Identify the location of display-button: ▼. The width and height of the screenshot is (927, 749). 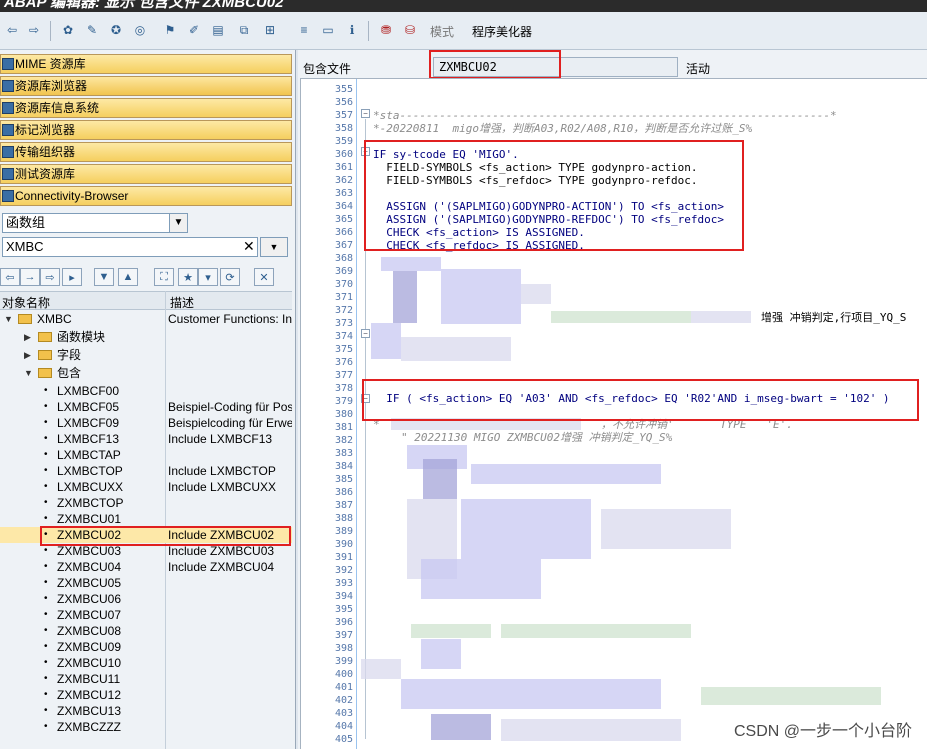
(274, 247).